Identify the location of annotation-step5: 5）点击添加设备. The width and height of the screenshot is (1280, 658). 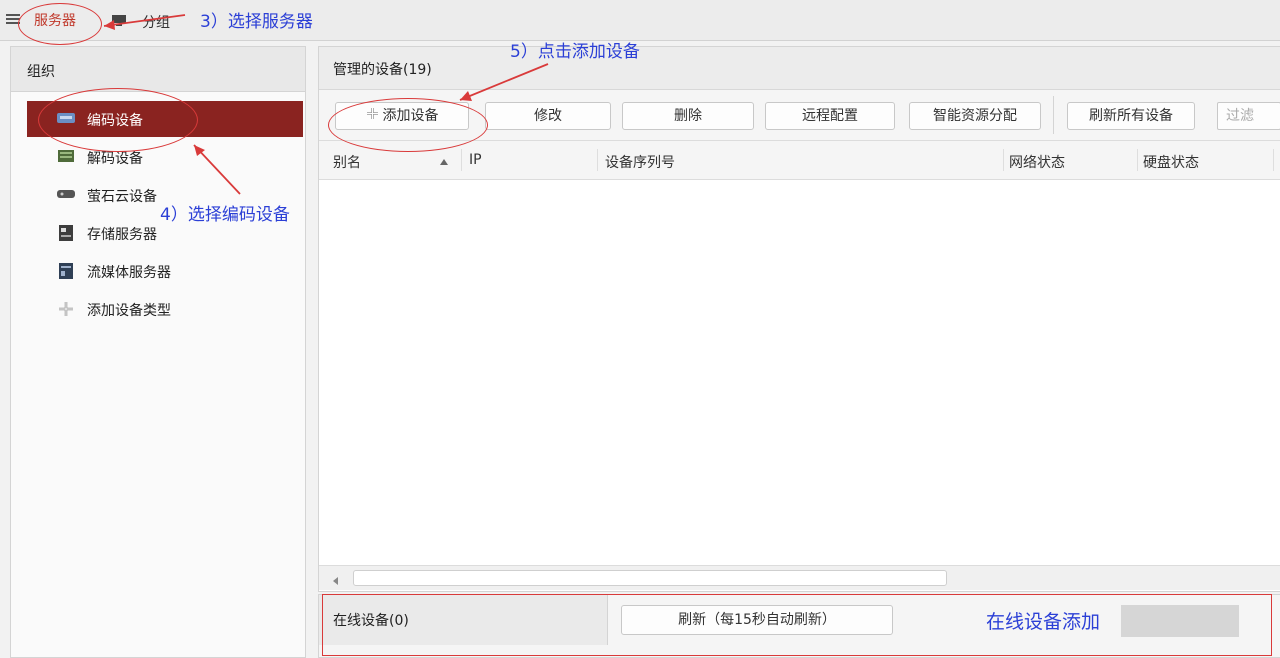
(575, 52).